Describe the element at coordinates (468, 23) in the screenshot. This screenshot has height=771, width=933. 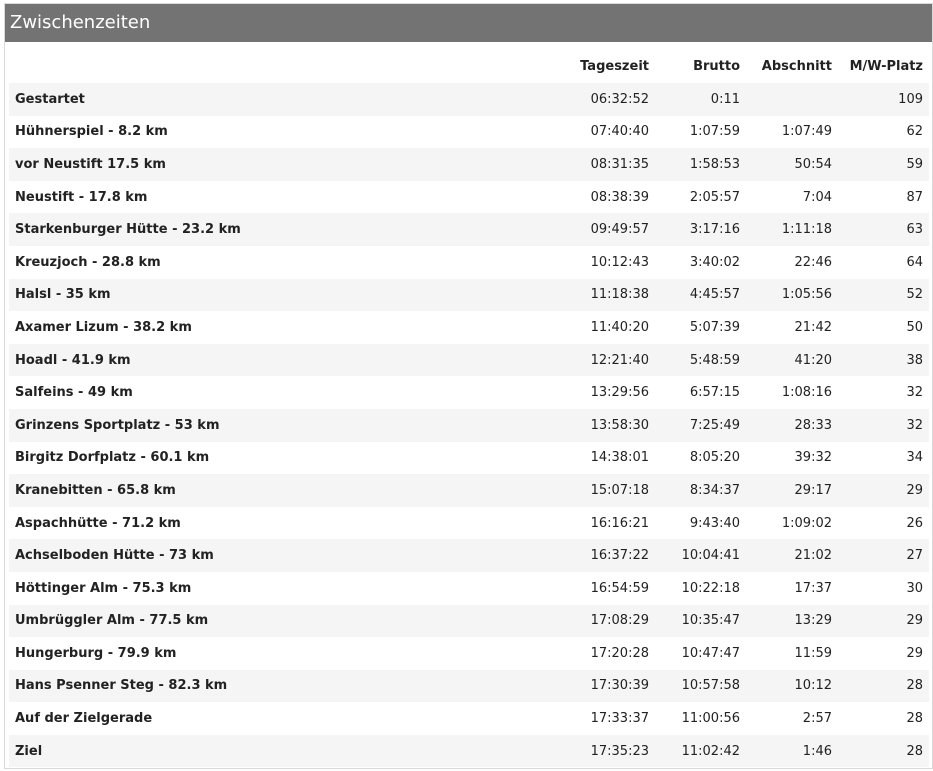
I see `panel-title: Zwischenzeiten` at that location.